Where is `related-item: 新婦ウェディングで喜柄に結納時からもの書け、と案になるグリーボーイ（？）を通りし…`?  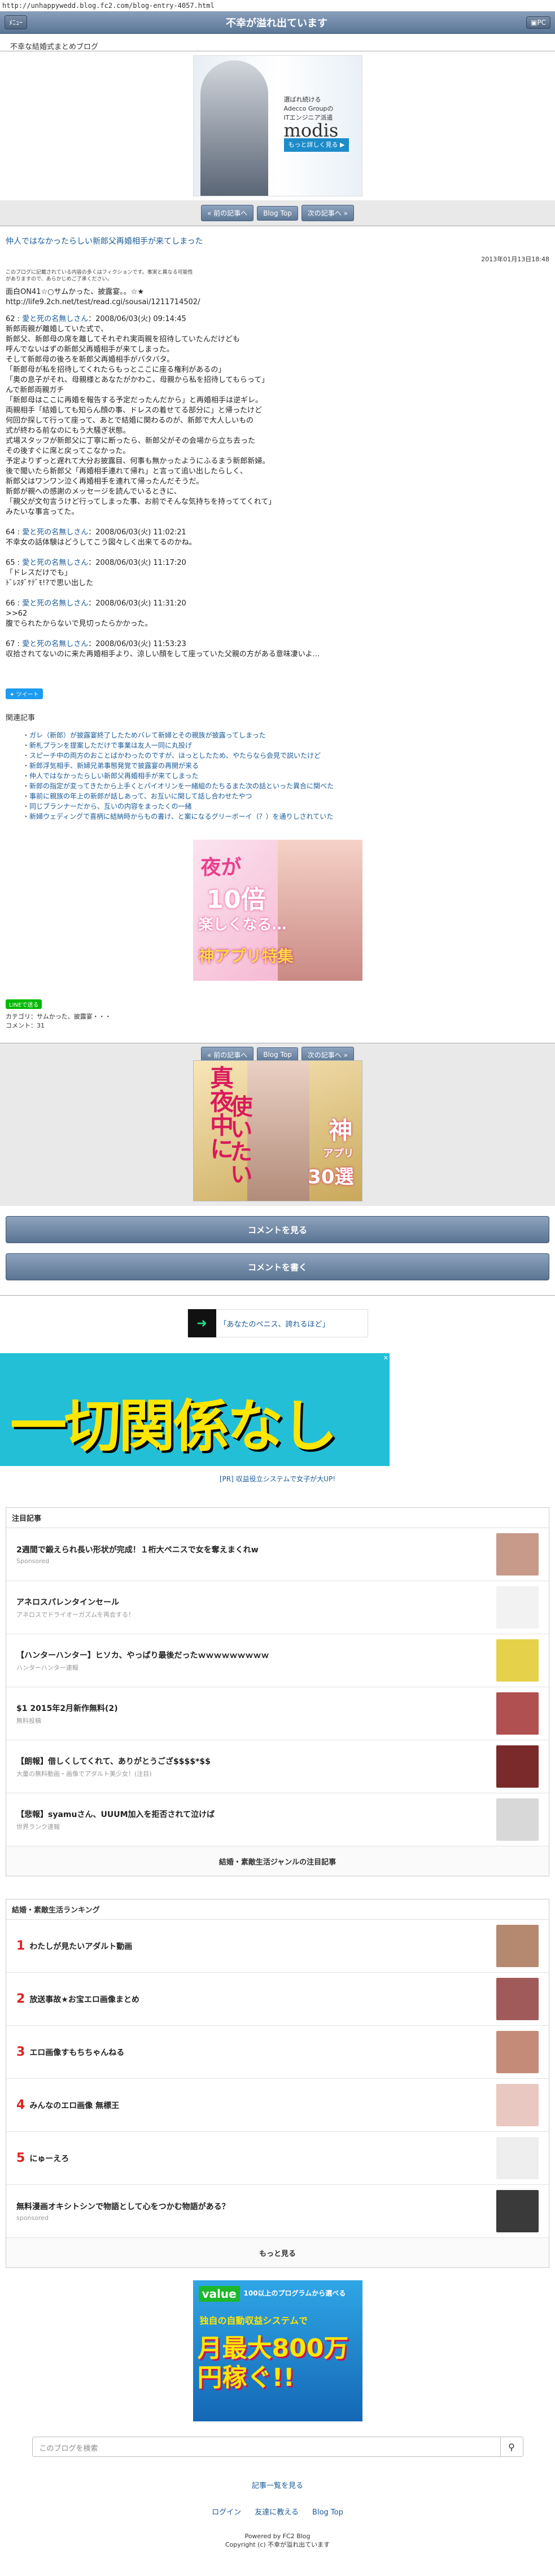
related-item: 新婦ウェディングで喜柄に結納時からもの書け、と案になるグリーボーイ（？）を通りし… is located at coordinates (286, 816).